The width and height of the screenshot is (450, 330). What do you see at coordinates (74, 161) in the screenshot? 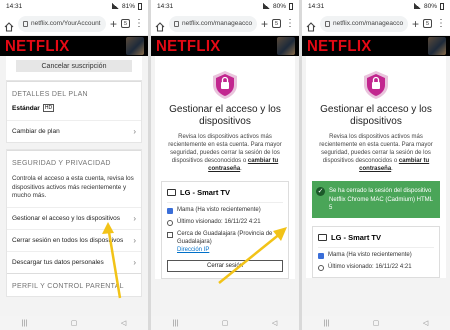
I see `security-section-title: SEGURIDAD Y PRIVACIDAD` at bounding box center [74, 161].